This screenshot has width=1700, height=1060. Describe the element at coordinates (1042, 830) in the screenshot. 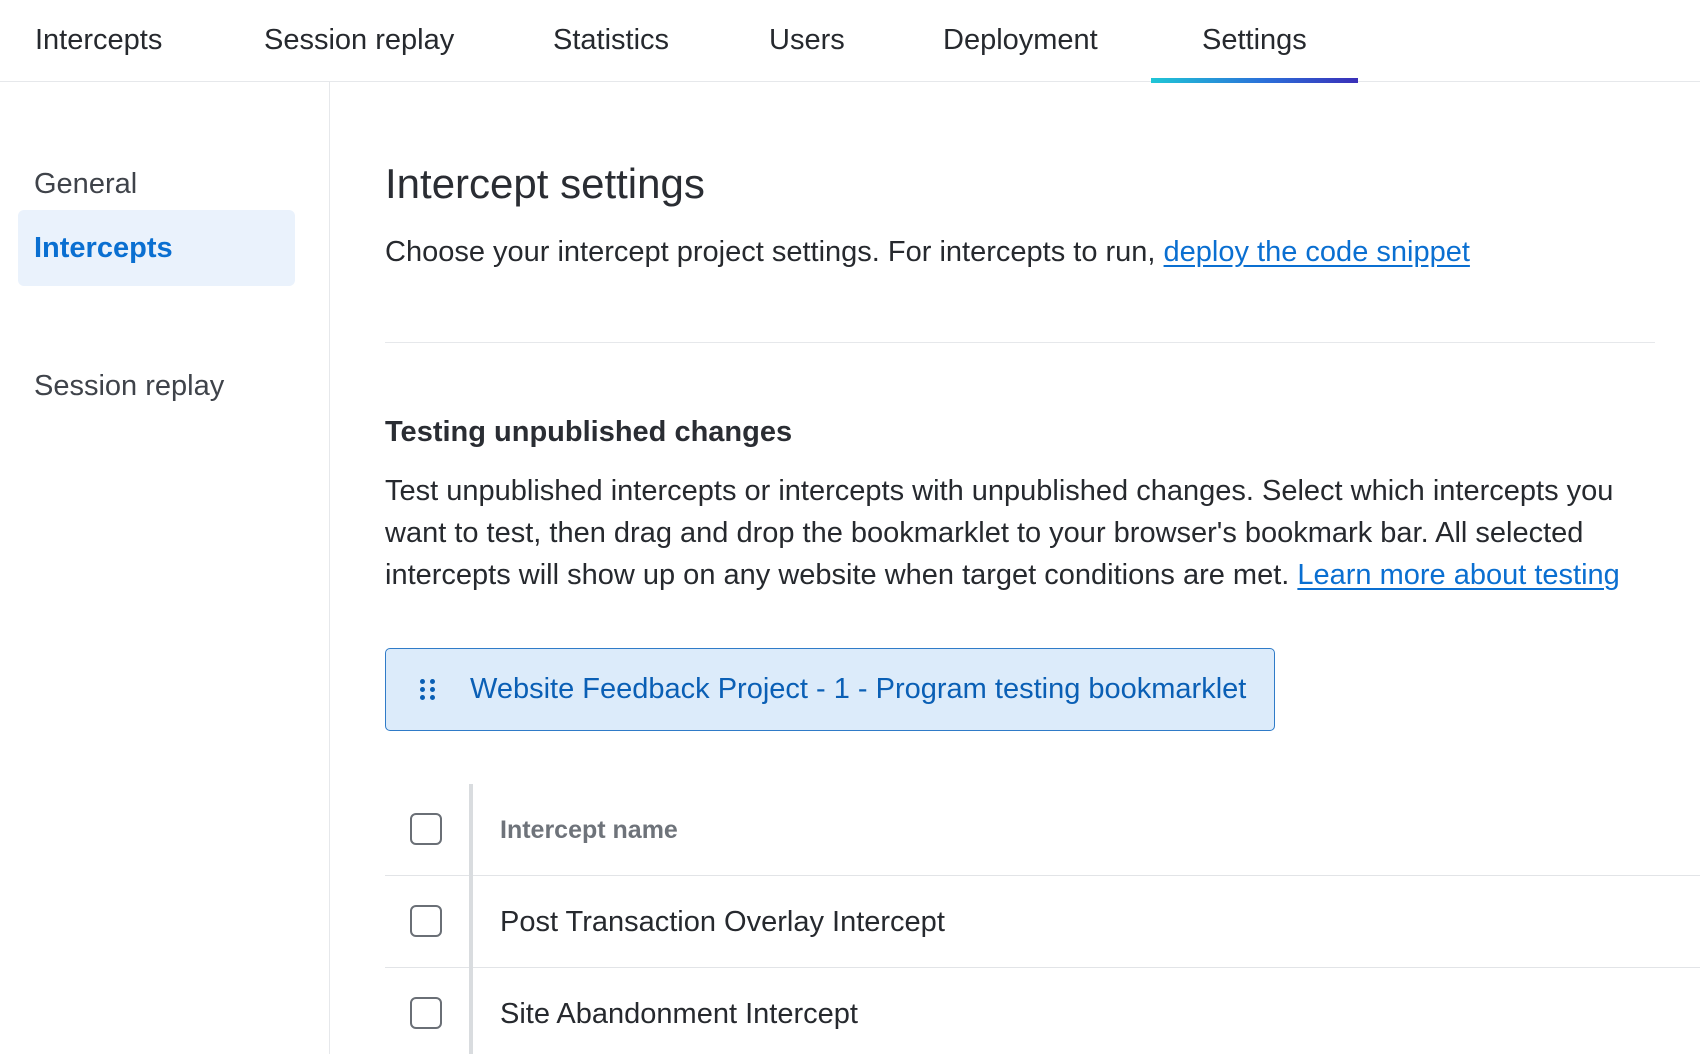

I see `table-header-row: Intercept name` at that location.